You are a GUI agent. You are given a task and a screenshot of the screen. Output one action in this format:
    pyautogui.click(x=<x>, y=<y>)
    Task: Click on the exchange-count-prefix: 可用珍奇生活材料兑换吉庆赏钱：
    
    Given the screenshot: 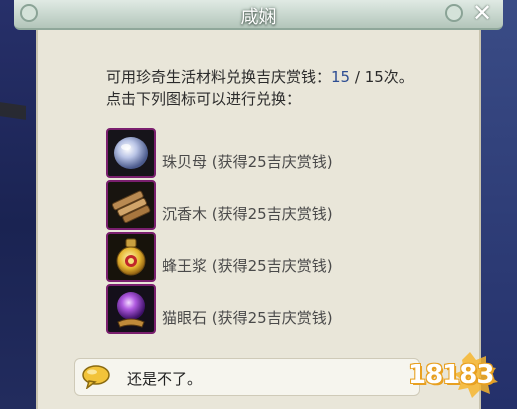 What is the action you would take?
    pyautogui.click(x=219, y=77)
    